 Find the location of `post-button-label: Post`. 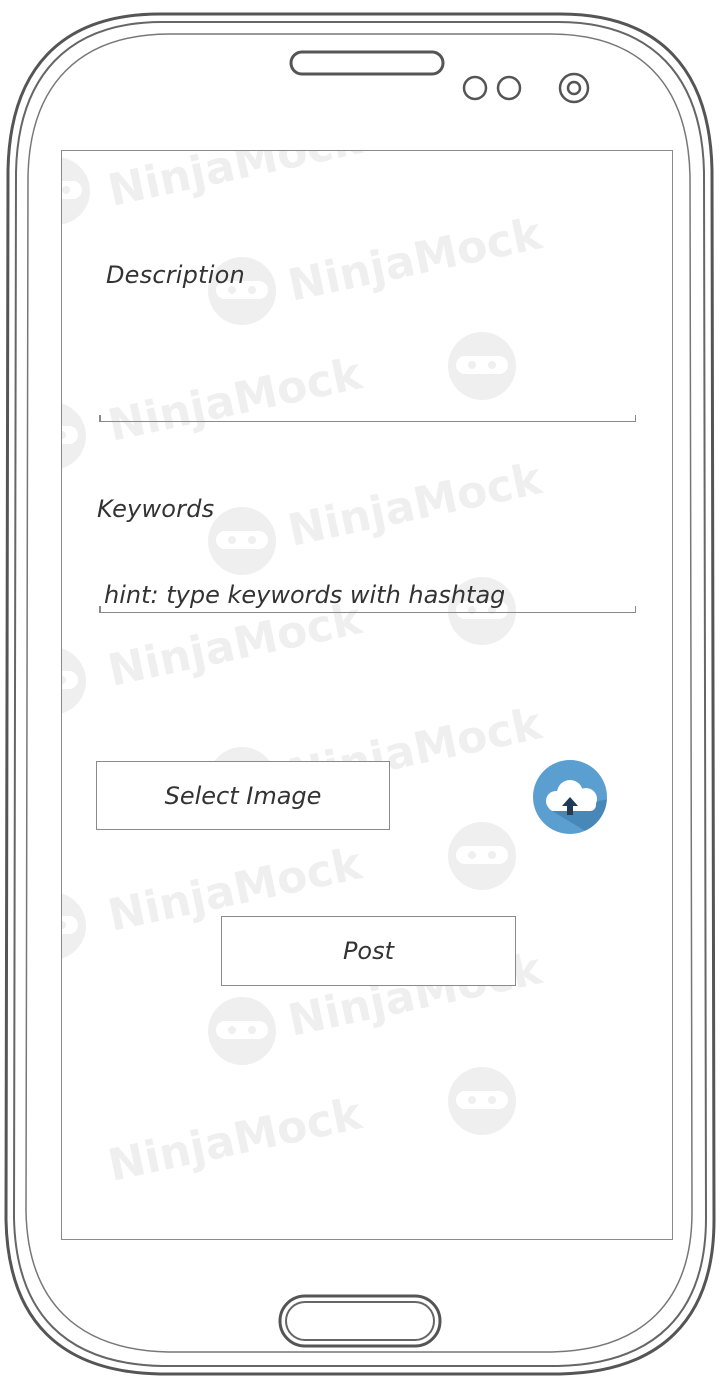

post-button-label: Post is located at coordinates (368, 951).